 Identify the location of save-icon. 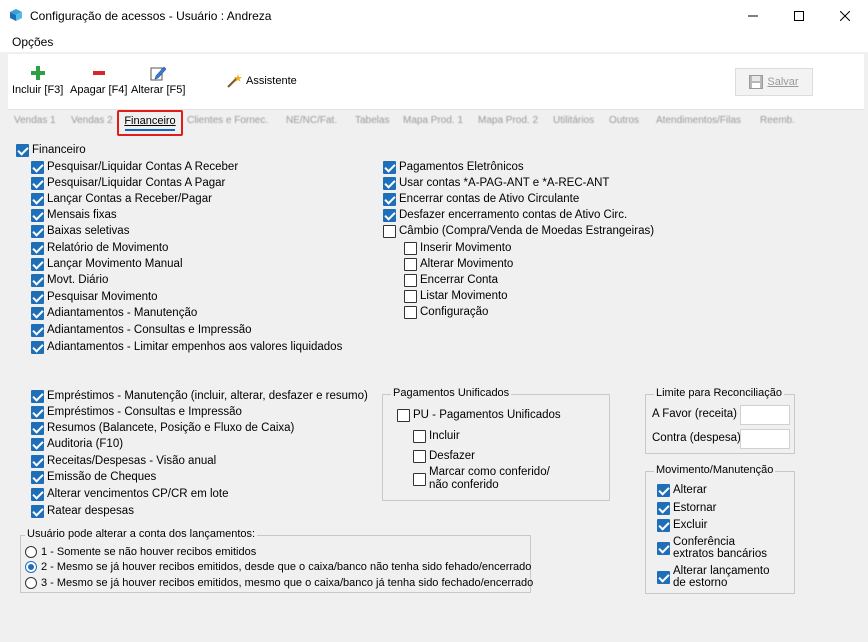
(756, 82).